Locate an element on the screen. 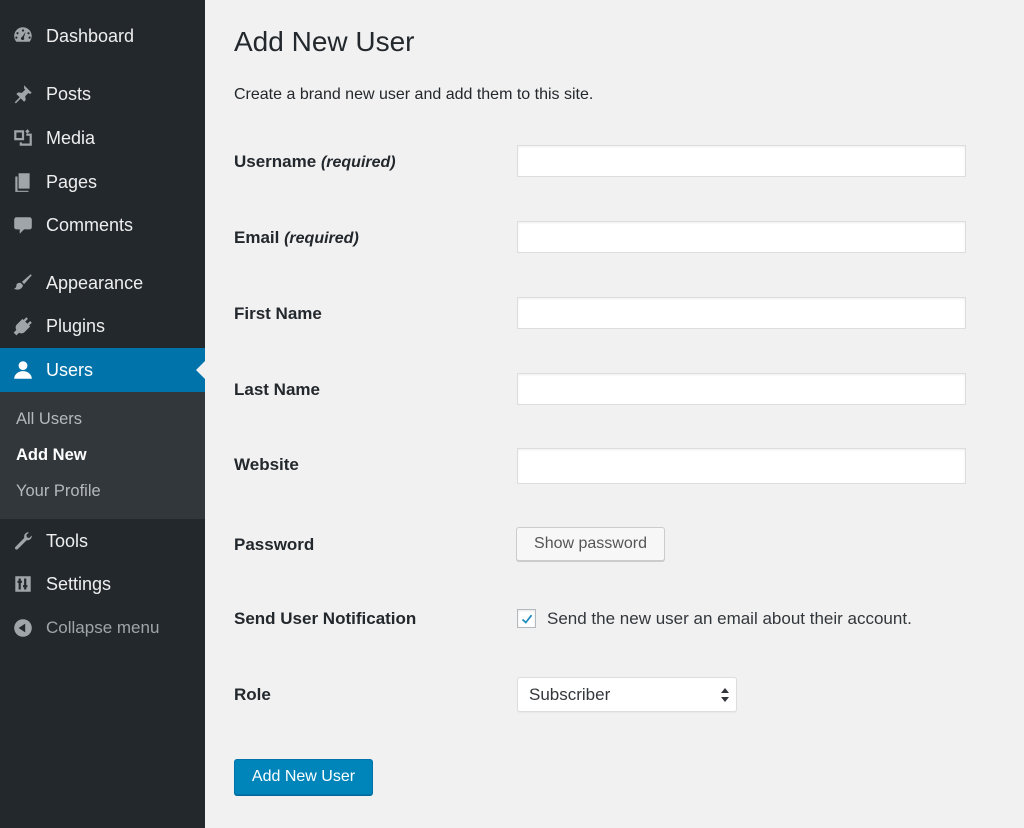 Image resolution: width=1024 pixels, height=828 pixels. website-label: Website is located at coordinates (266, 464).